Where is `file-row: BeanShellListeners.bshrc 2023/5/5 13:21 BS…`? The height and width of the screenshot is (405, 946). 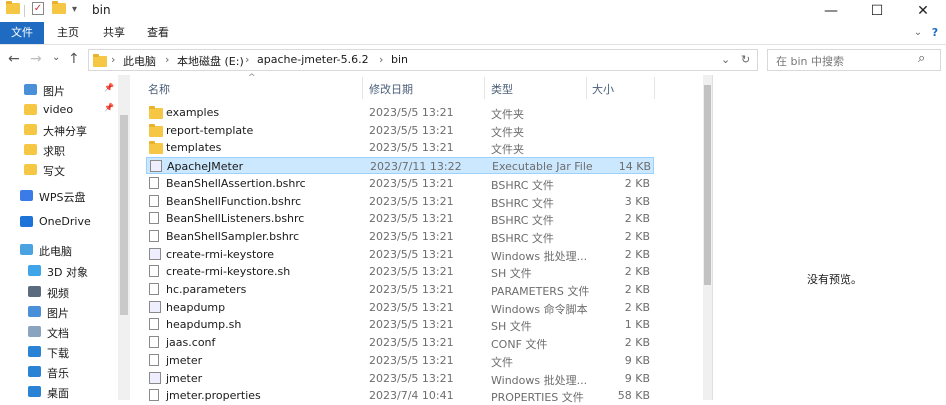 file-row: BeanShellListeners.bshrc 2023/5/5 13:21 BS… is located at coordinates (400, 218).